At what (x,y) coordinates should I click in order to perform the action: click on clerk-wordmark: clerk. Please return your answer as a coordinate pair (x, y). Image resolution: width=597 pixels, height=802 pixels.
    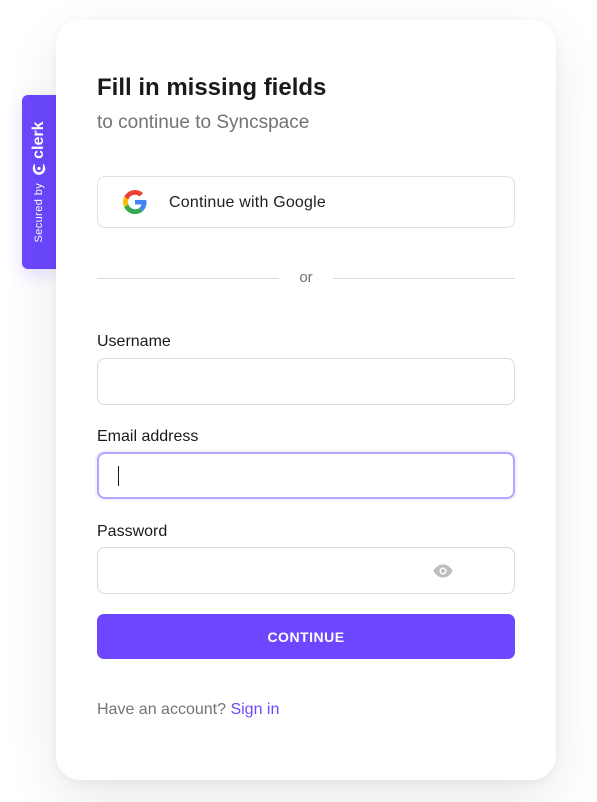
    Looking at the image, I should click on (38, 140).